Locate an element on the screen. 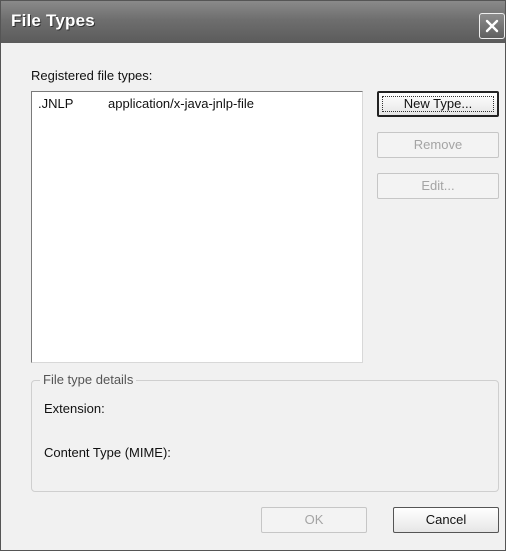 This screenshot has height=551, width=506. close-icon is located at coordinates (492, 26).